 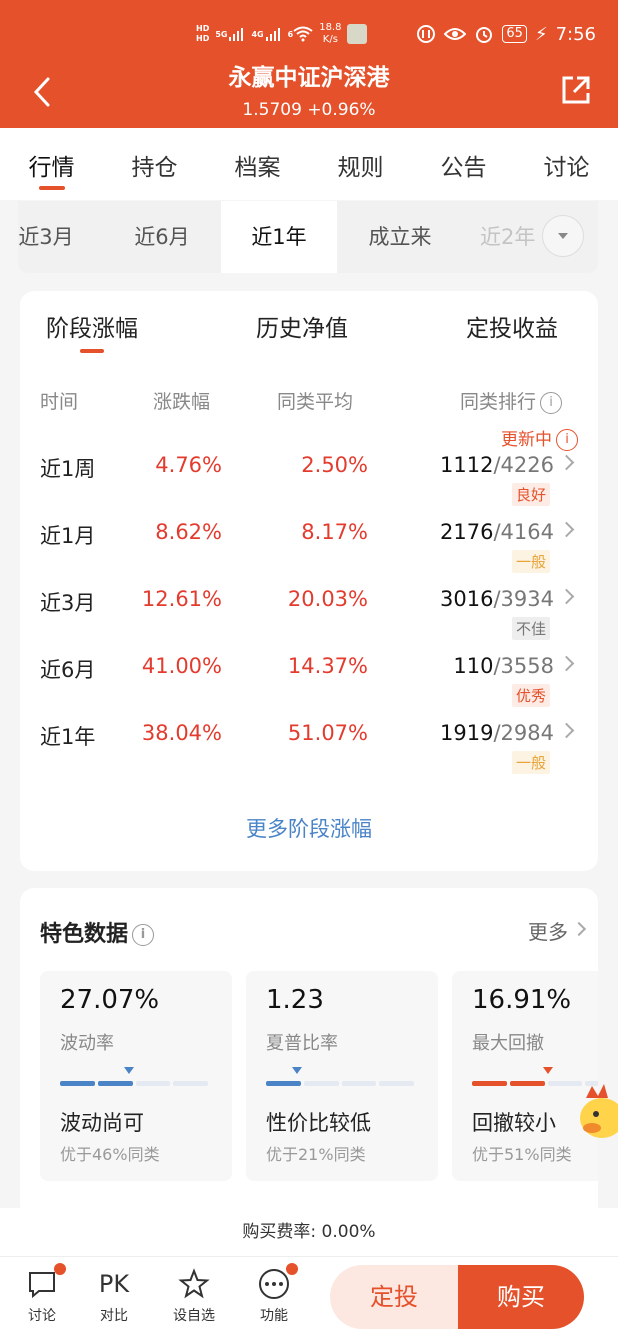 I want to click on network-4g-label: 4G, so click(x=257, y=34).